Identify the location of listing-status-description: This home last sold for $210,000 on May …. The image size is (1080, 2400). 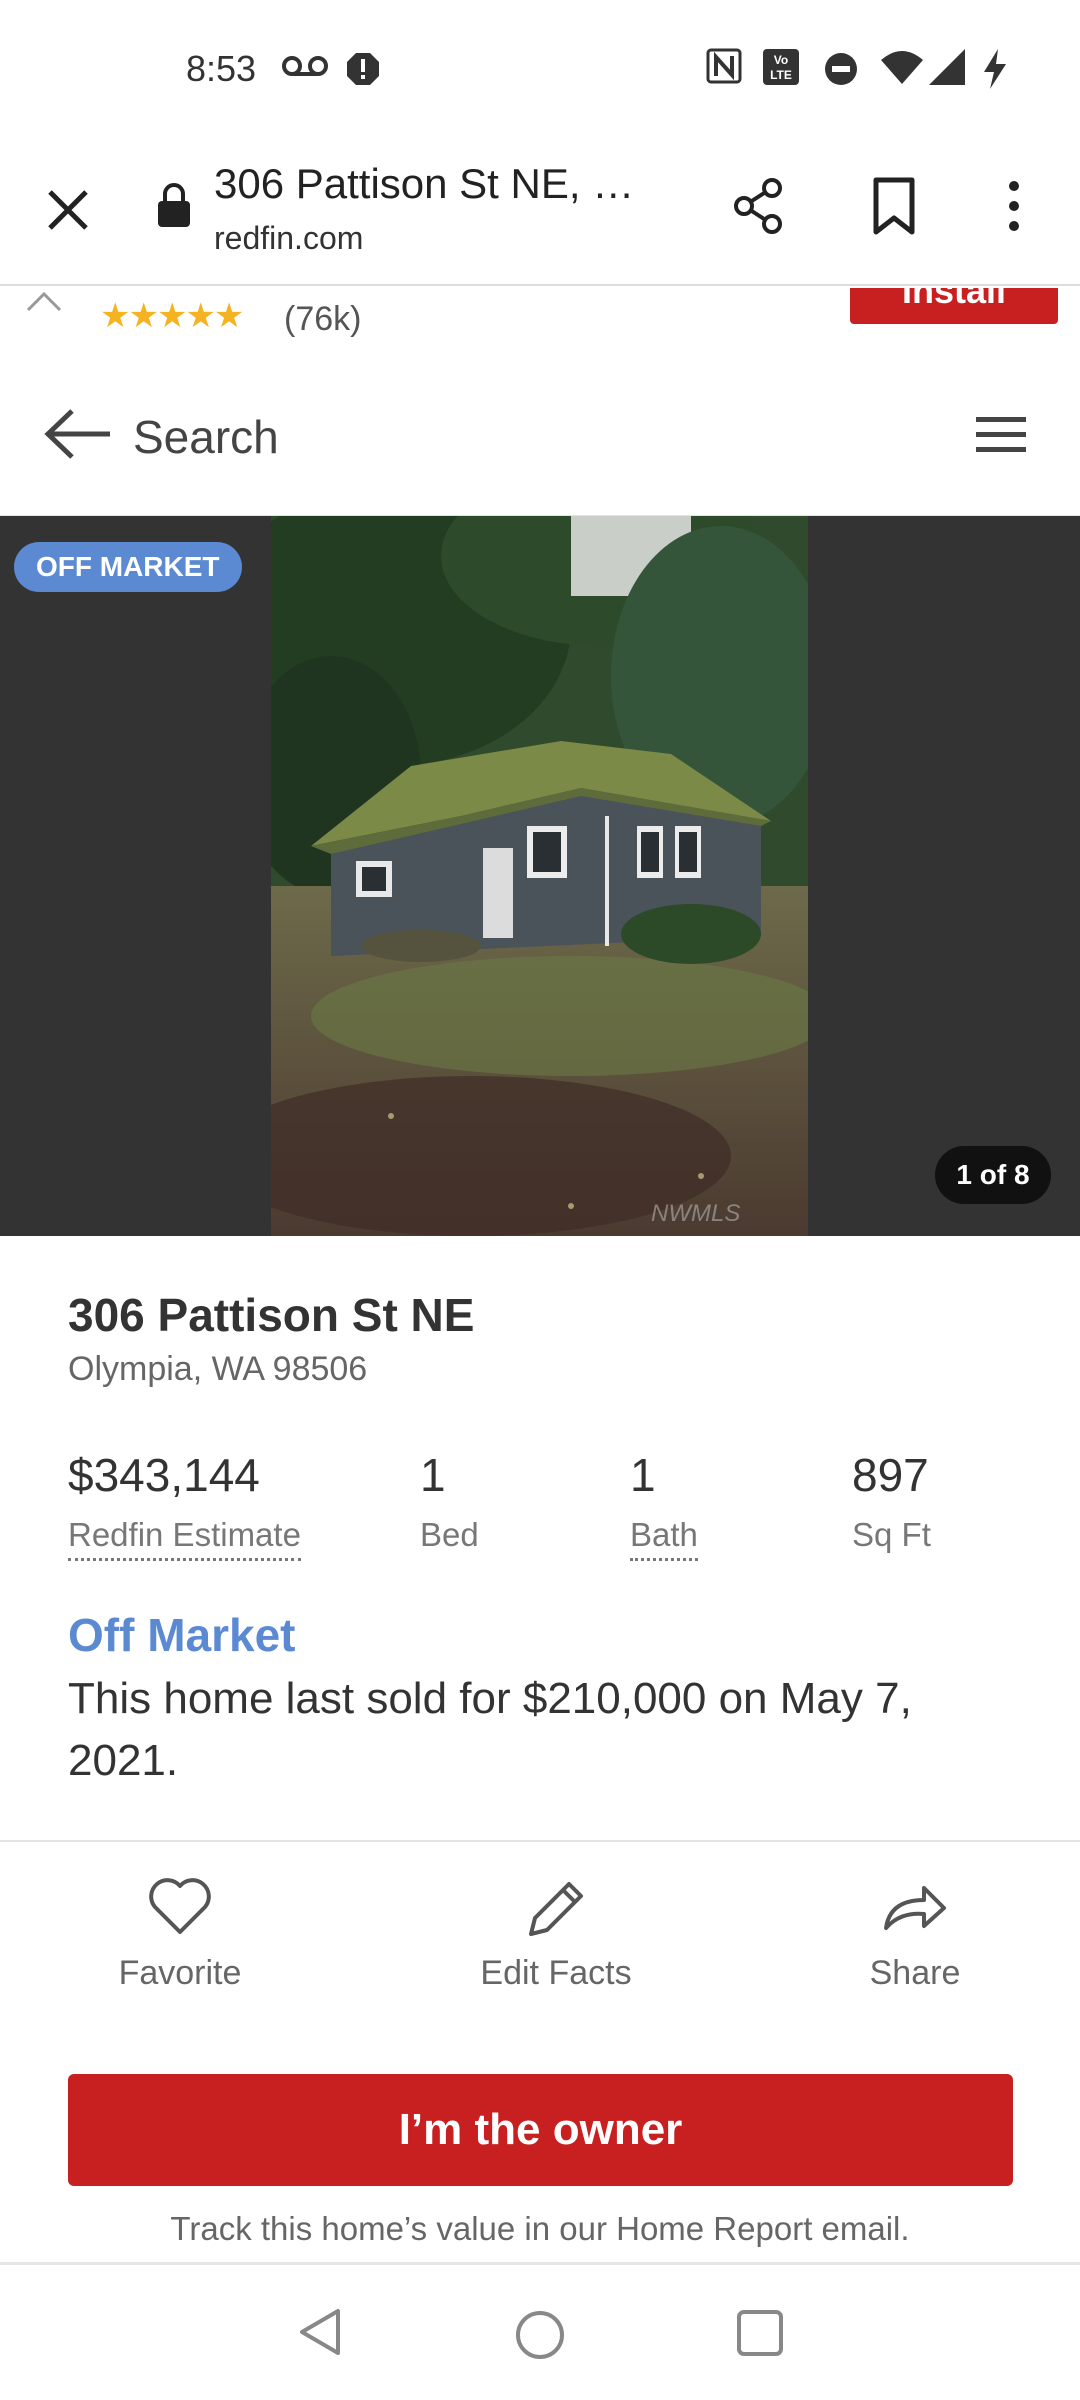
(490, 1729).